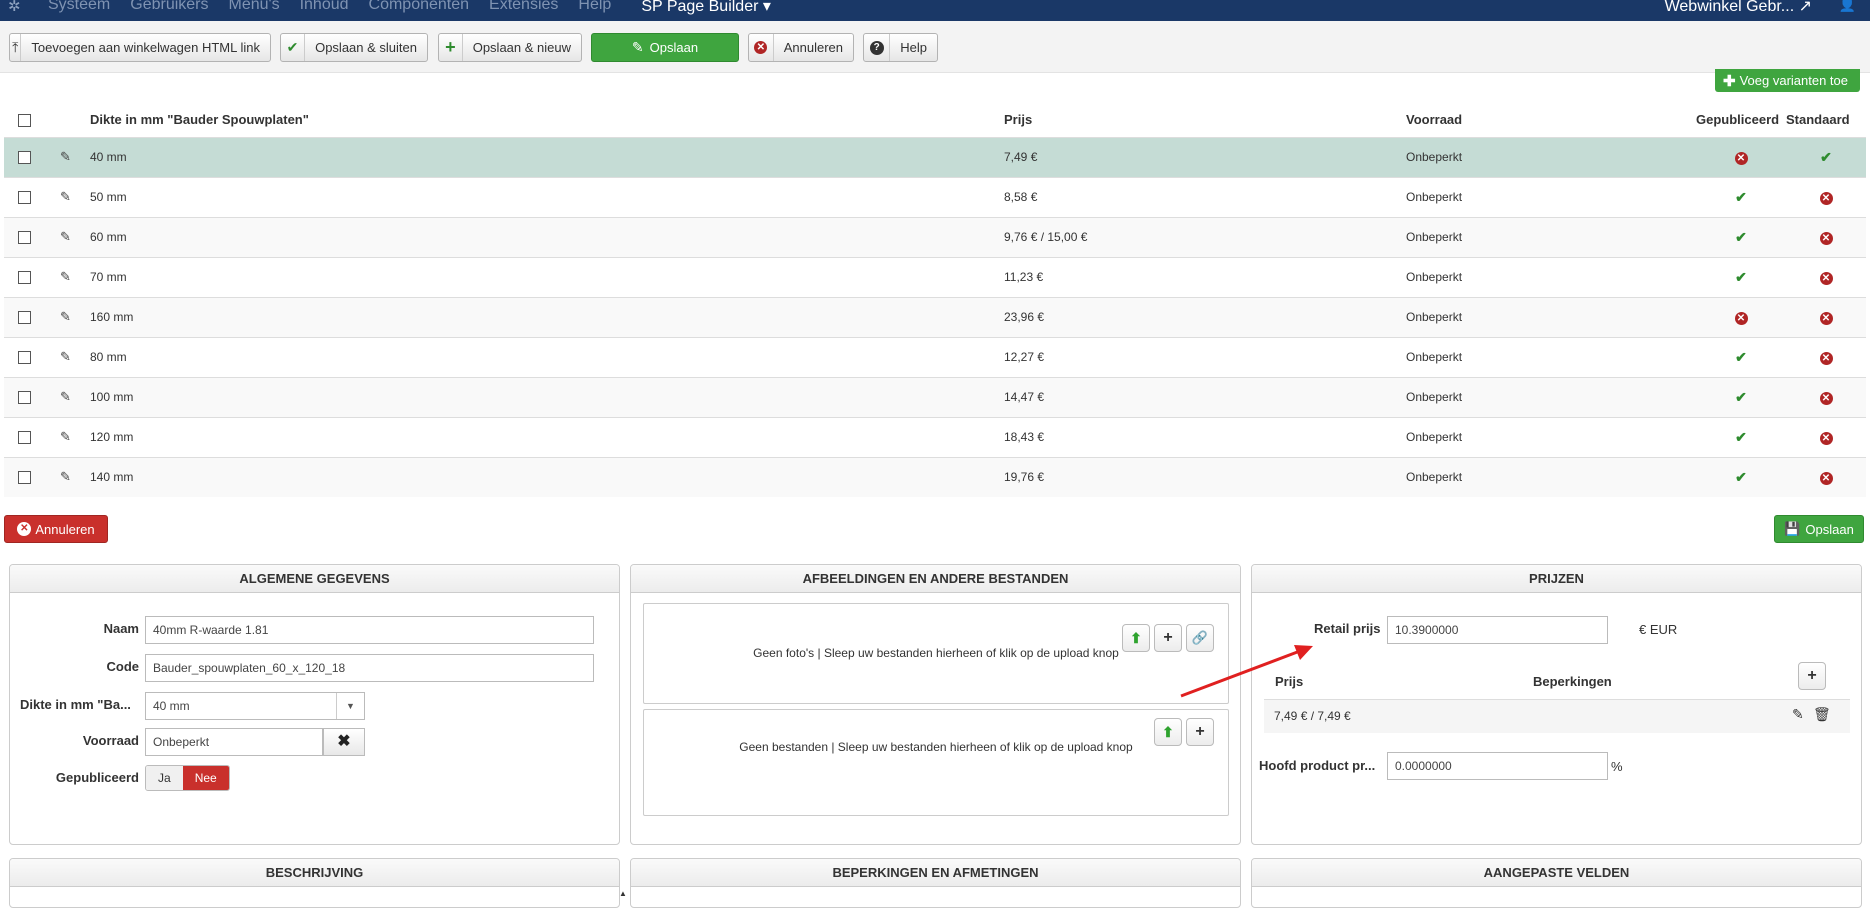 Image resolution: width=1870 pixels, height=908 pixels. What do you see at coordinates (1200, 638) in the screenshot?
I see `link-photo-button: 🔗` at bounding box center [1200, 638].